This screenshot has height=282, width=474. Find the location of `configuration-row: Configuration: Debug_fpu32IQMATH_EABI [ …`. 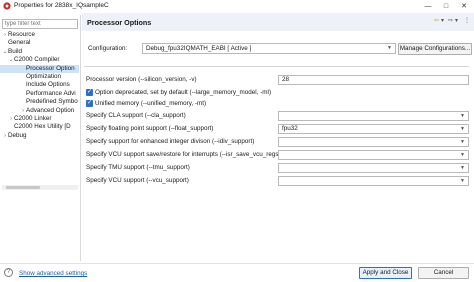

configuration-row: Configuration: Debug_fpu32IQMATH_EABI [ … is located at coordinates (278, 49).